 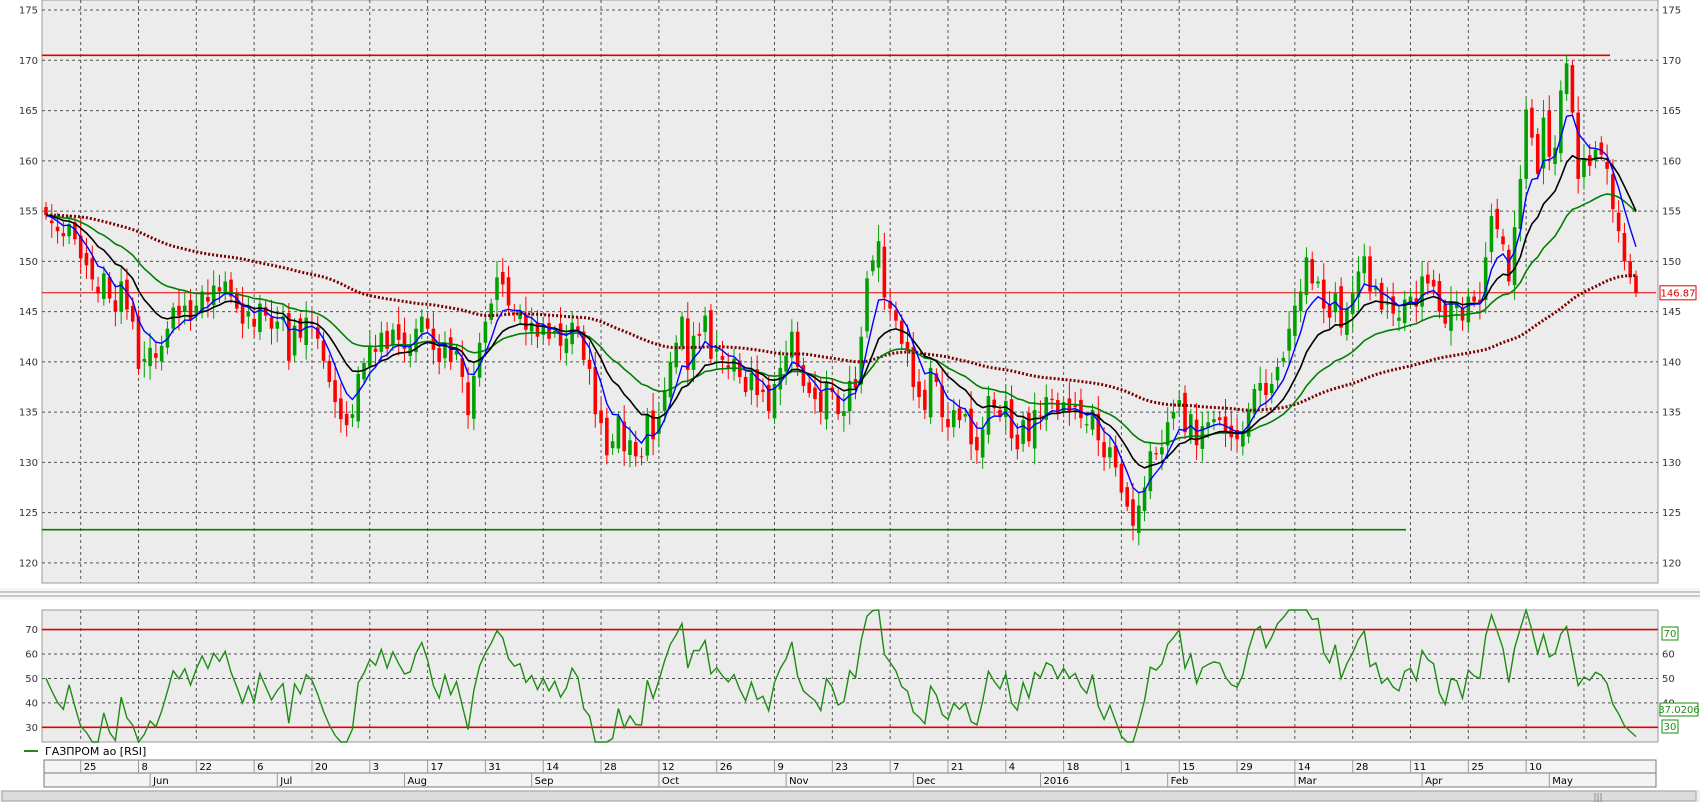 What do you see at coordinates (31, 728) in the screenshot?
I see `rsi-tick-label-left: 30` at bounding box center [31, 728].